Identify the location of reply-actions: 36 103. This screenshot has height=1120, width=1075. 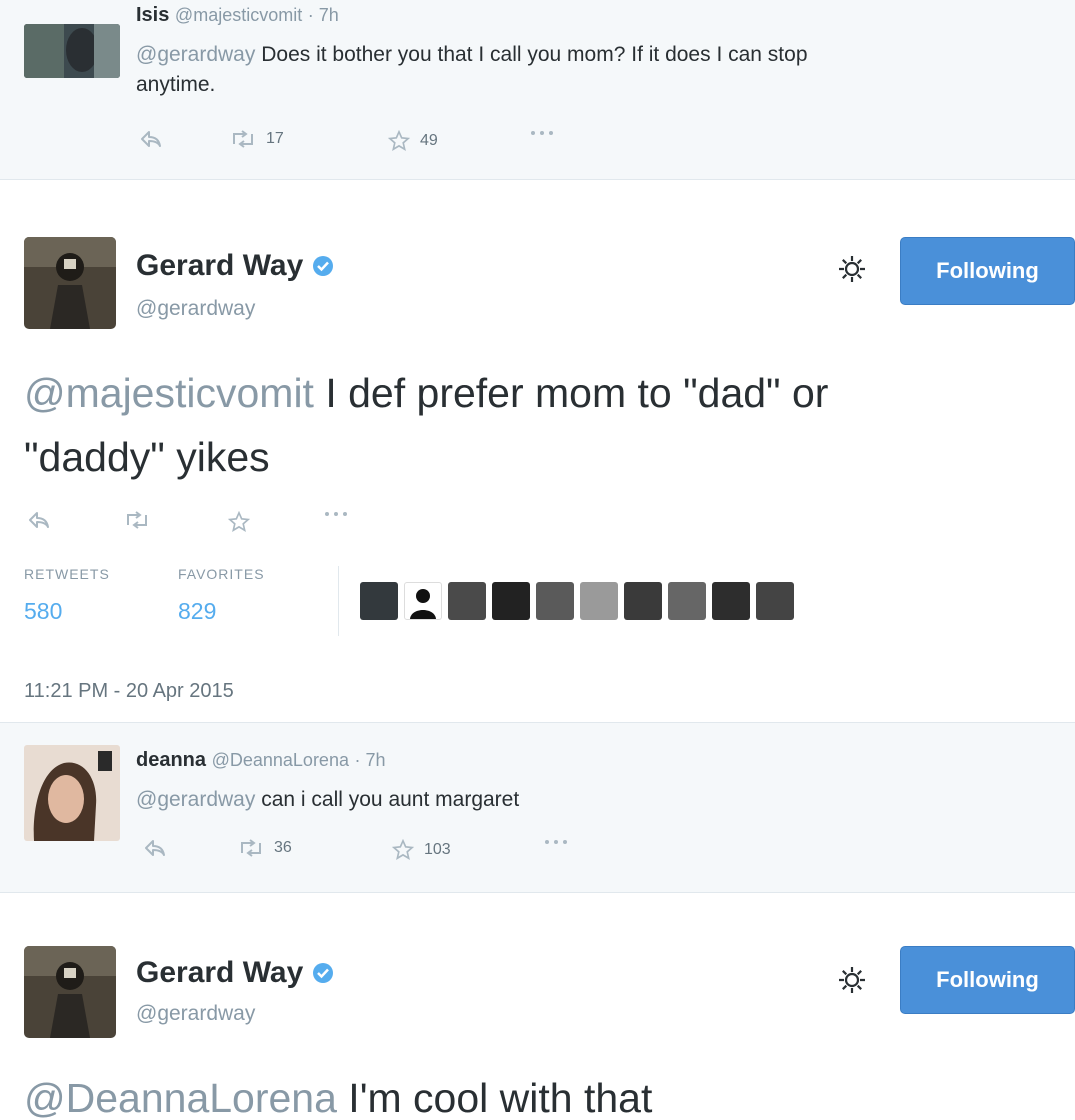
(390, 853).